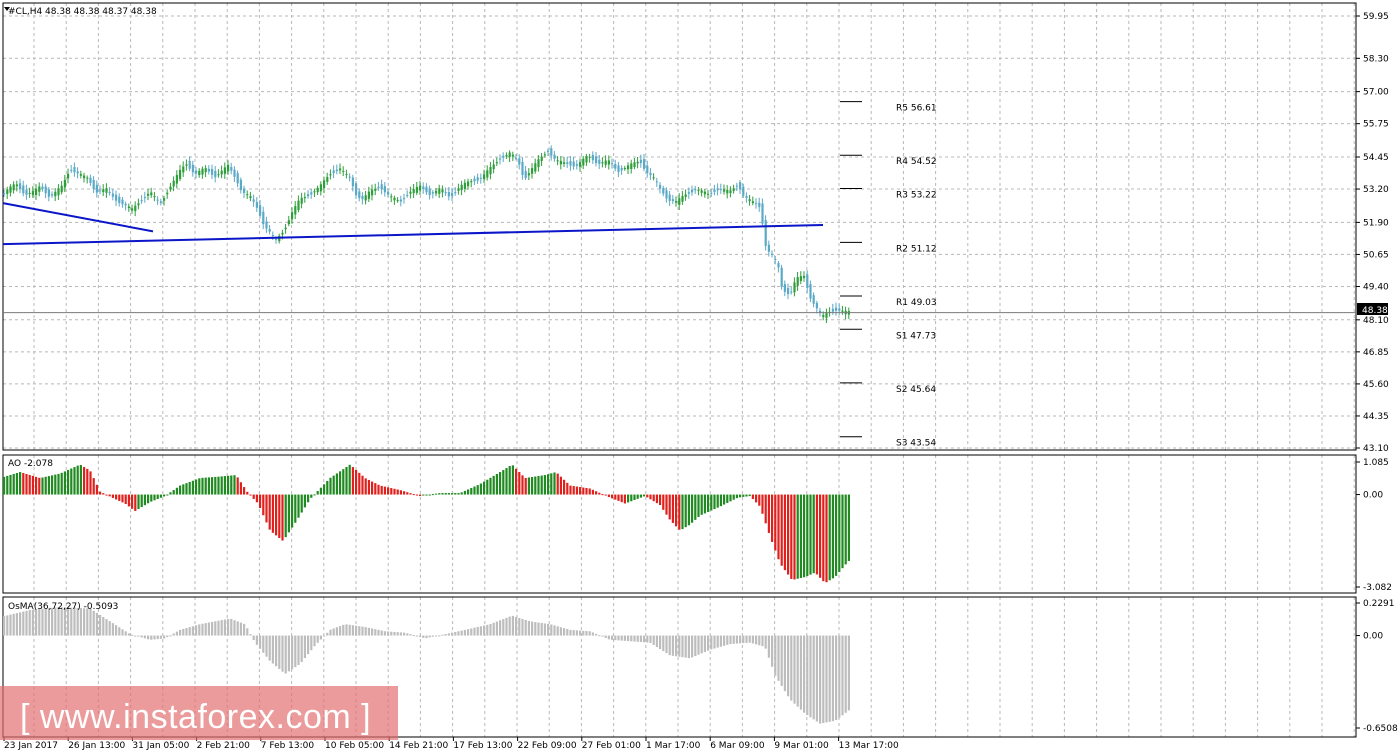 This screenshot has width=1398, height=755. Describe the element at coordinates (737, 746) in the screenshot. I see `x-tick-label: 6 Mar 09:00` at that location.